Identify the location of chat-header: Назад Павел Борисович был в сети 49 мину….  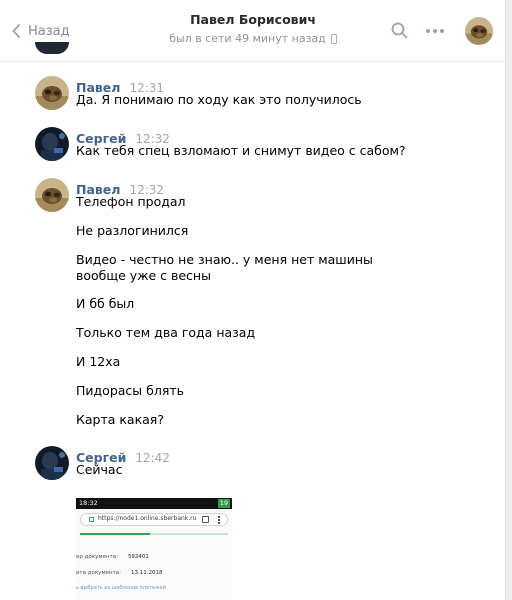
(252, 31).